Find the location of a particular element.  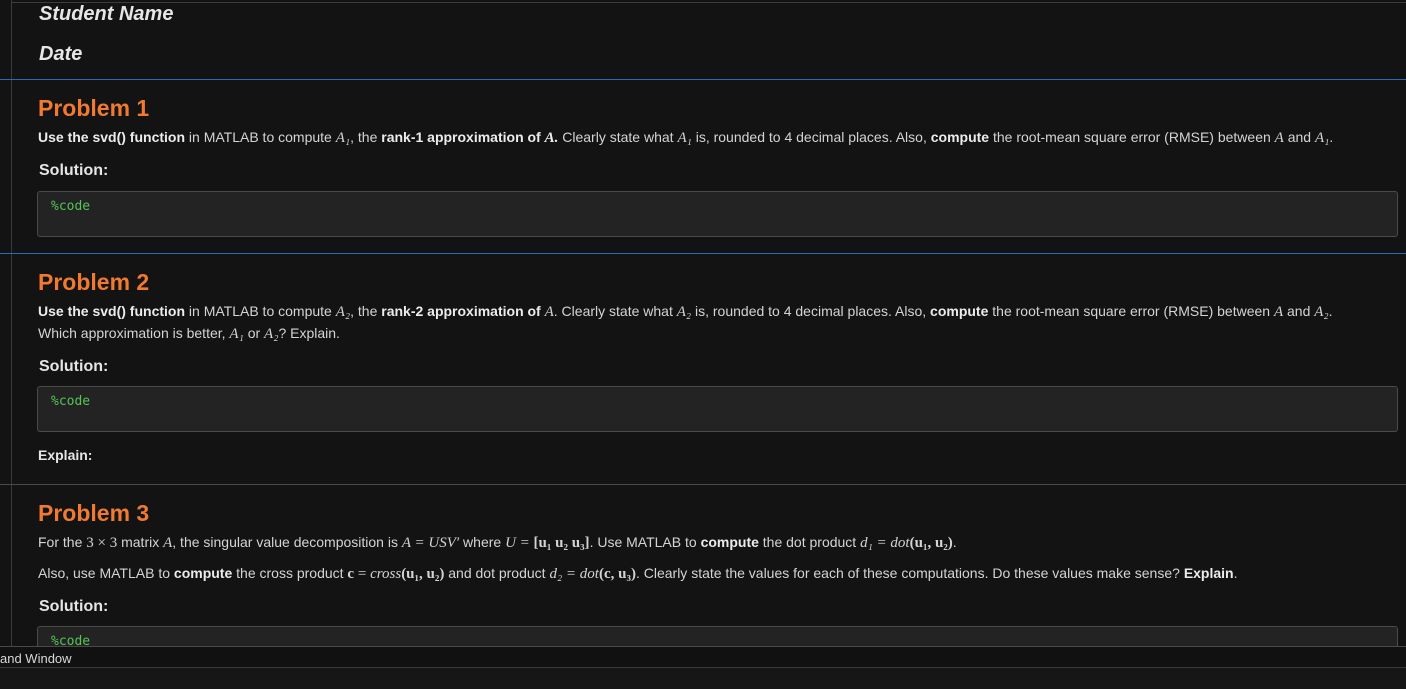

problem-3-code-block: %code is located at coordinates (717, 636).